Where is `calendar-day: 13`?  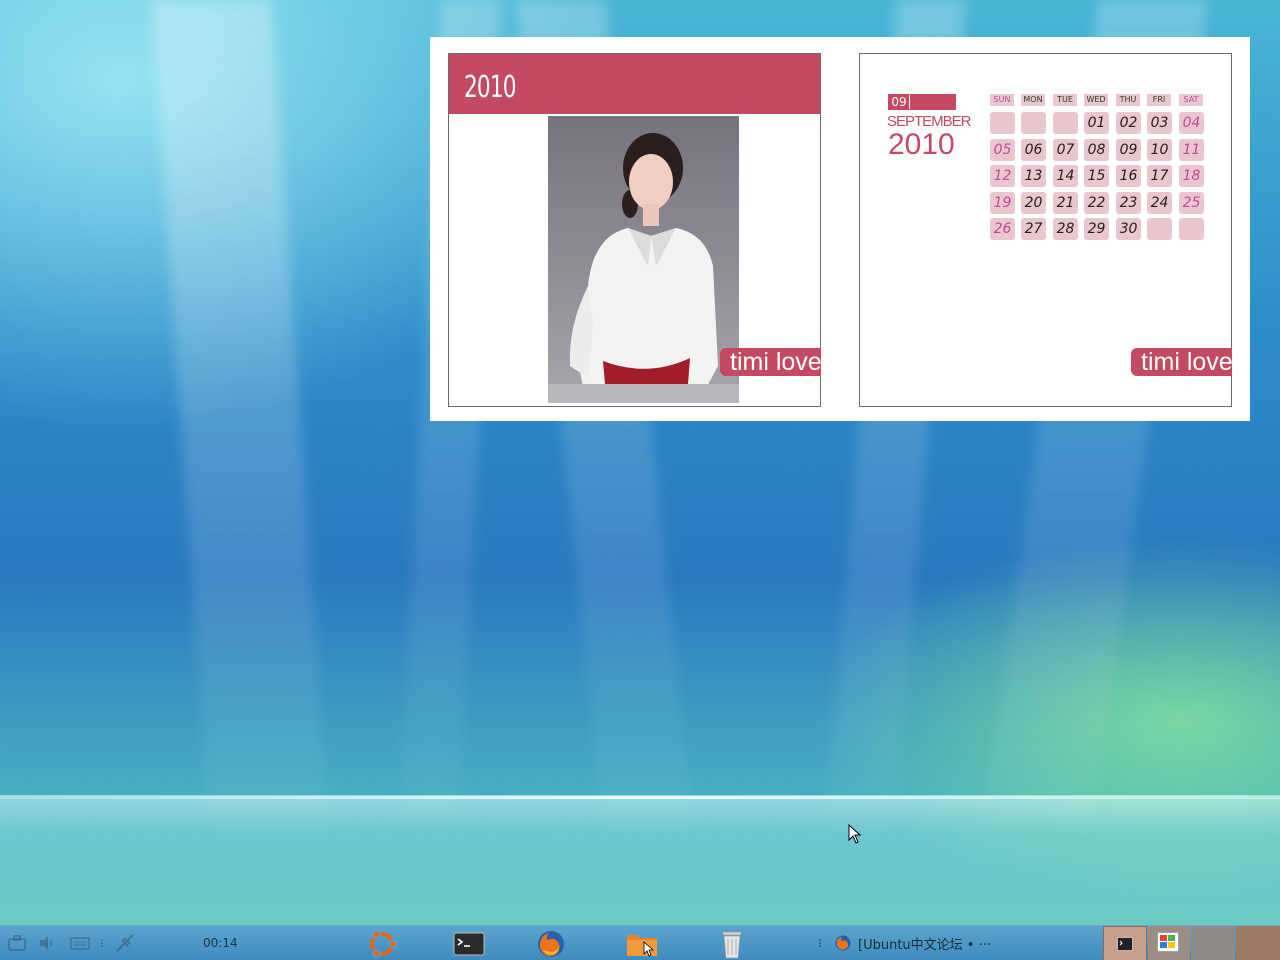 calendar-day: 13 is located at coordinates (1033, 176).